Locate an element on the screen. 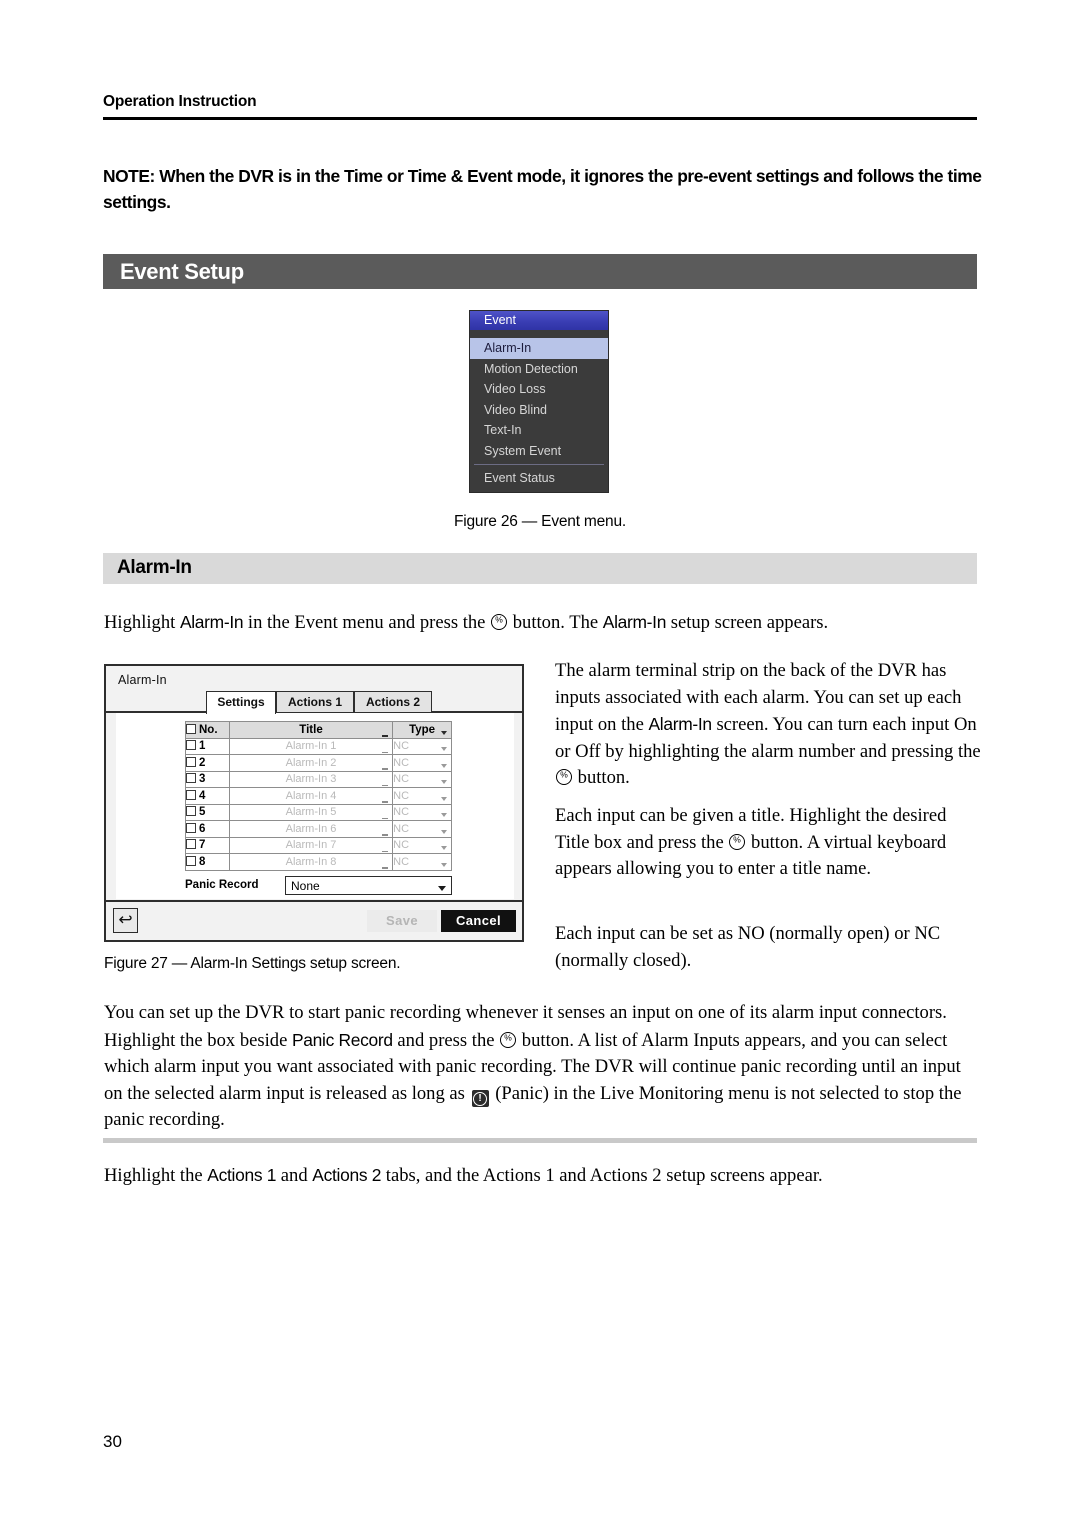  table-row: 3 Alarm-In 3 NC is located at coordinates (318, 779).